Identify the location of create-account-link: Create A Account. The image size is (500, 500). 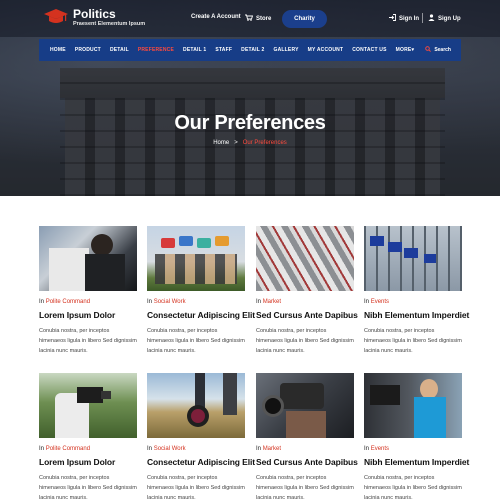
(216, 17).